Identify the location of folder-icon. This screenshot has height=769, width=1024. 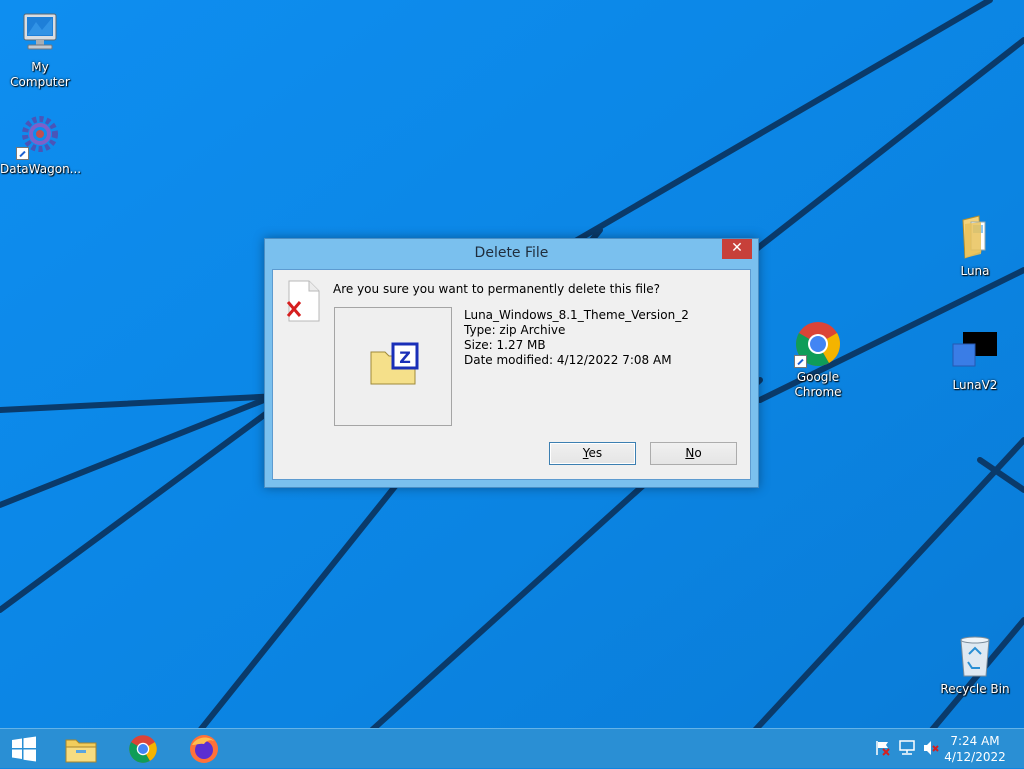
(975, 238).